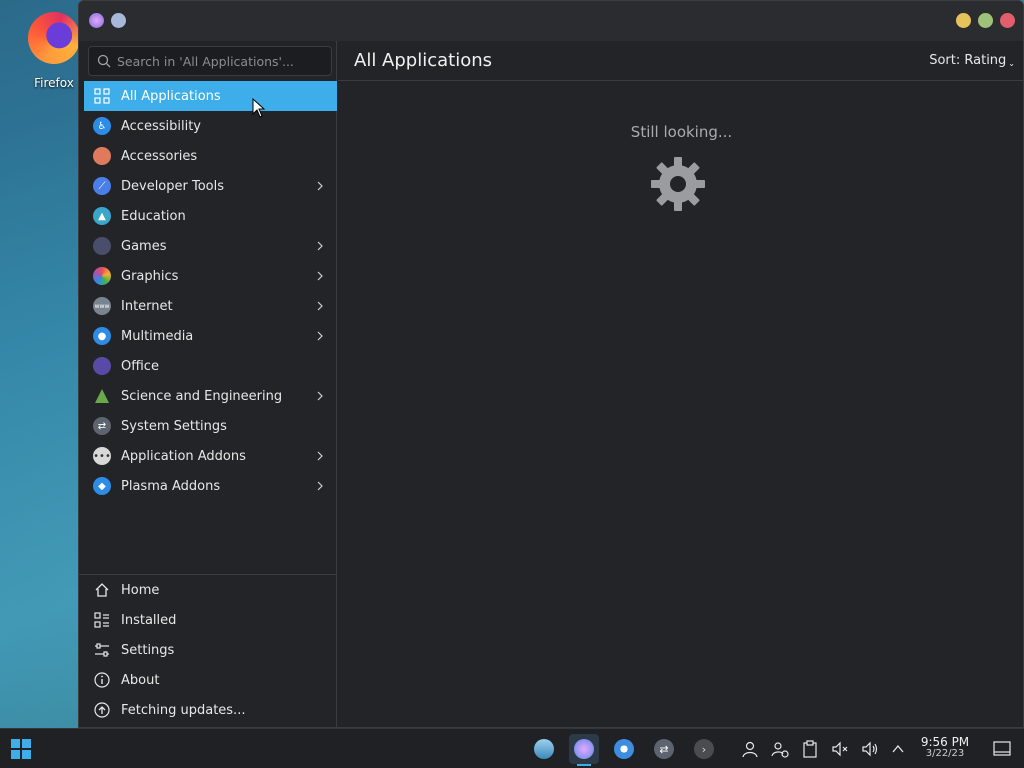 This screenshot has width=1024, height=768. Describe the element at coordinates (678, 184) in the screenshot. I see `gear-spinner-icon` at that location.